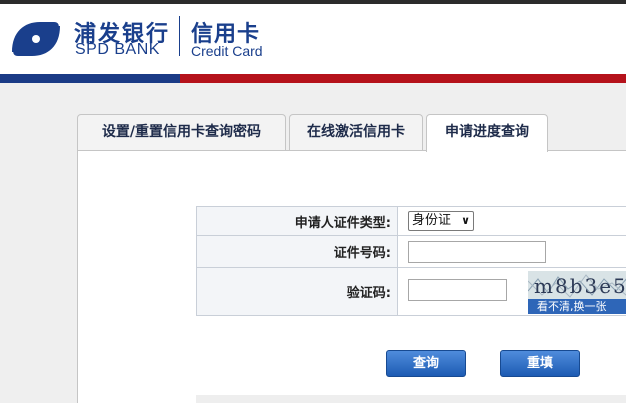 This screenshot has height=403, width=626. What do you see at coordinates (297, 291) in the screenshot?
I see `captcha-label: 验证码:` at bounding box center [297, 291].